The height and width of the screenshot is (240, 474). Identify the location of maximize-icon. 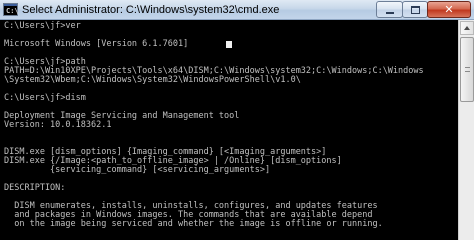
(415, 10).